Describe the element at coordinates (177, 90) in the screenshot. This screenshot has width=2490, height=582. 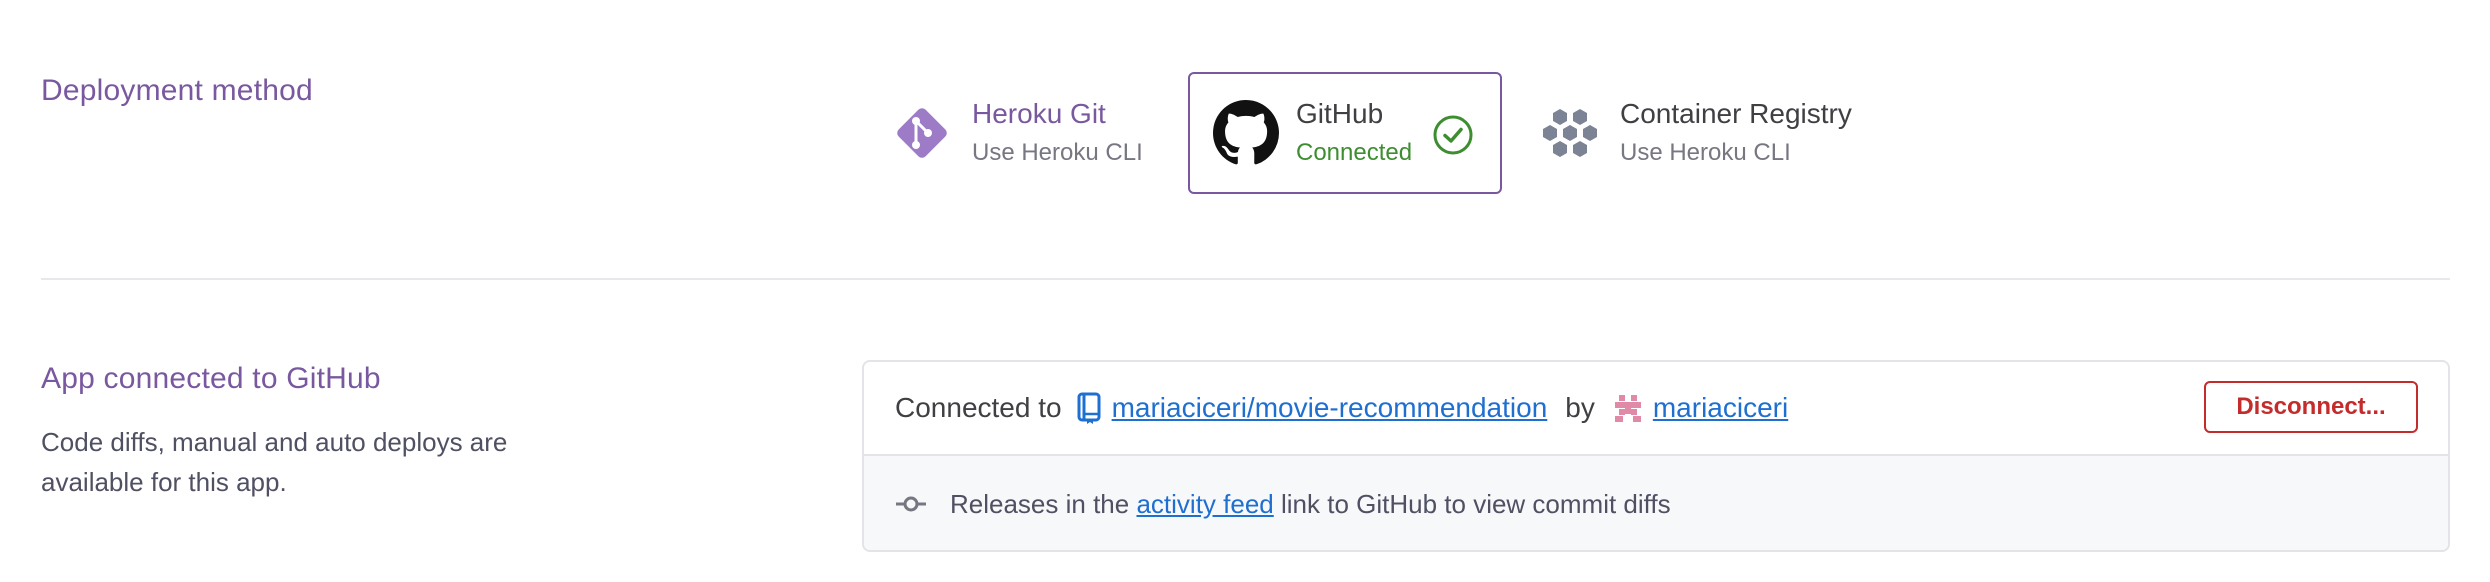
I see `deployment-method-heading: Deployment method` at that location.